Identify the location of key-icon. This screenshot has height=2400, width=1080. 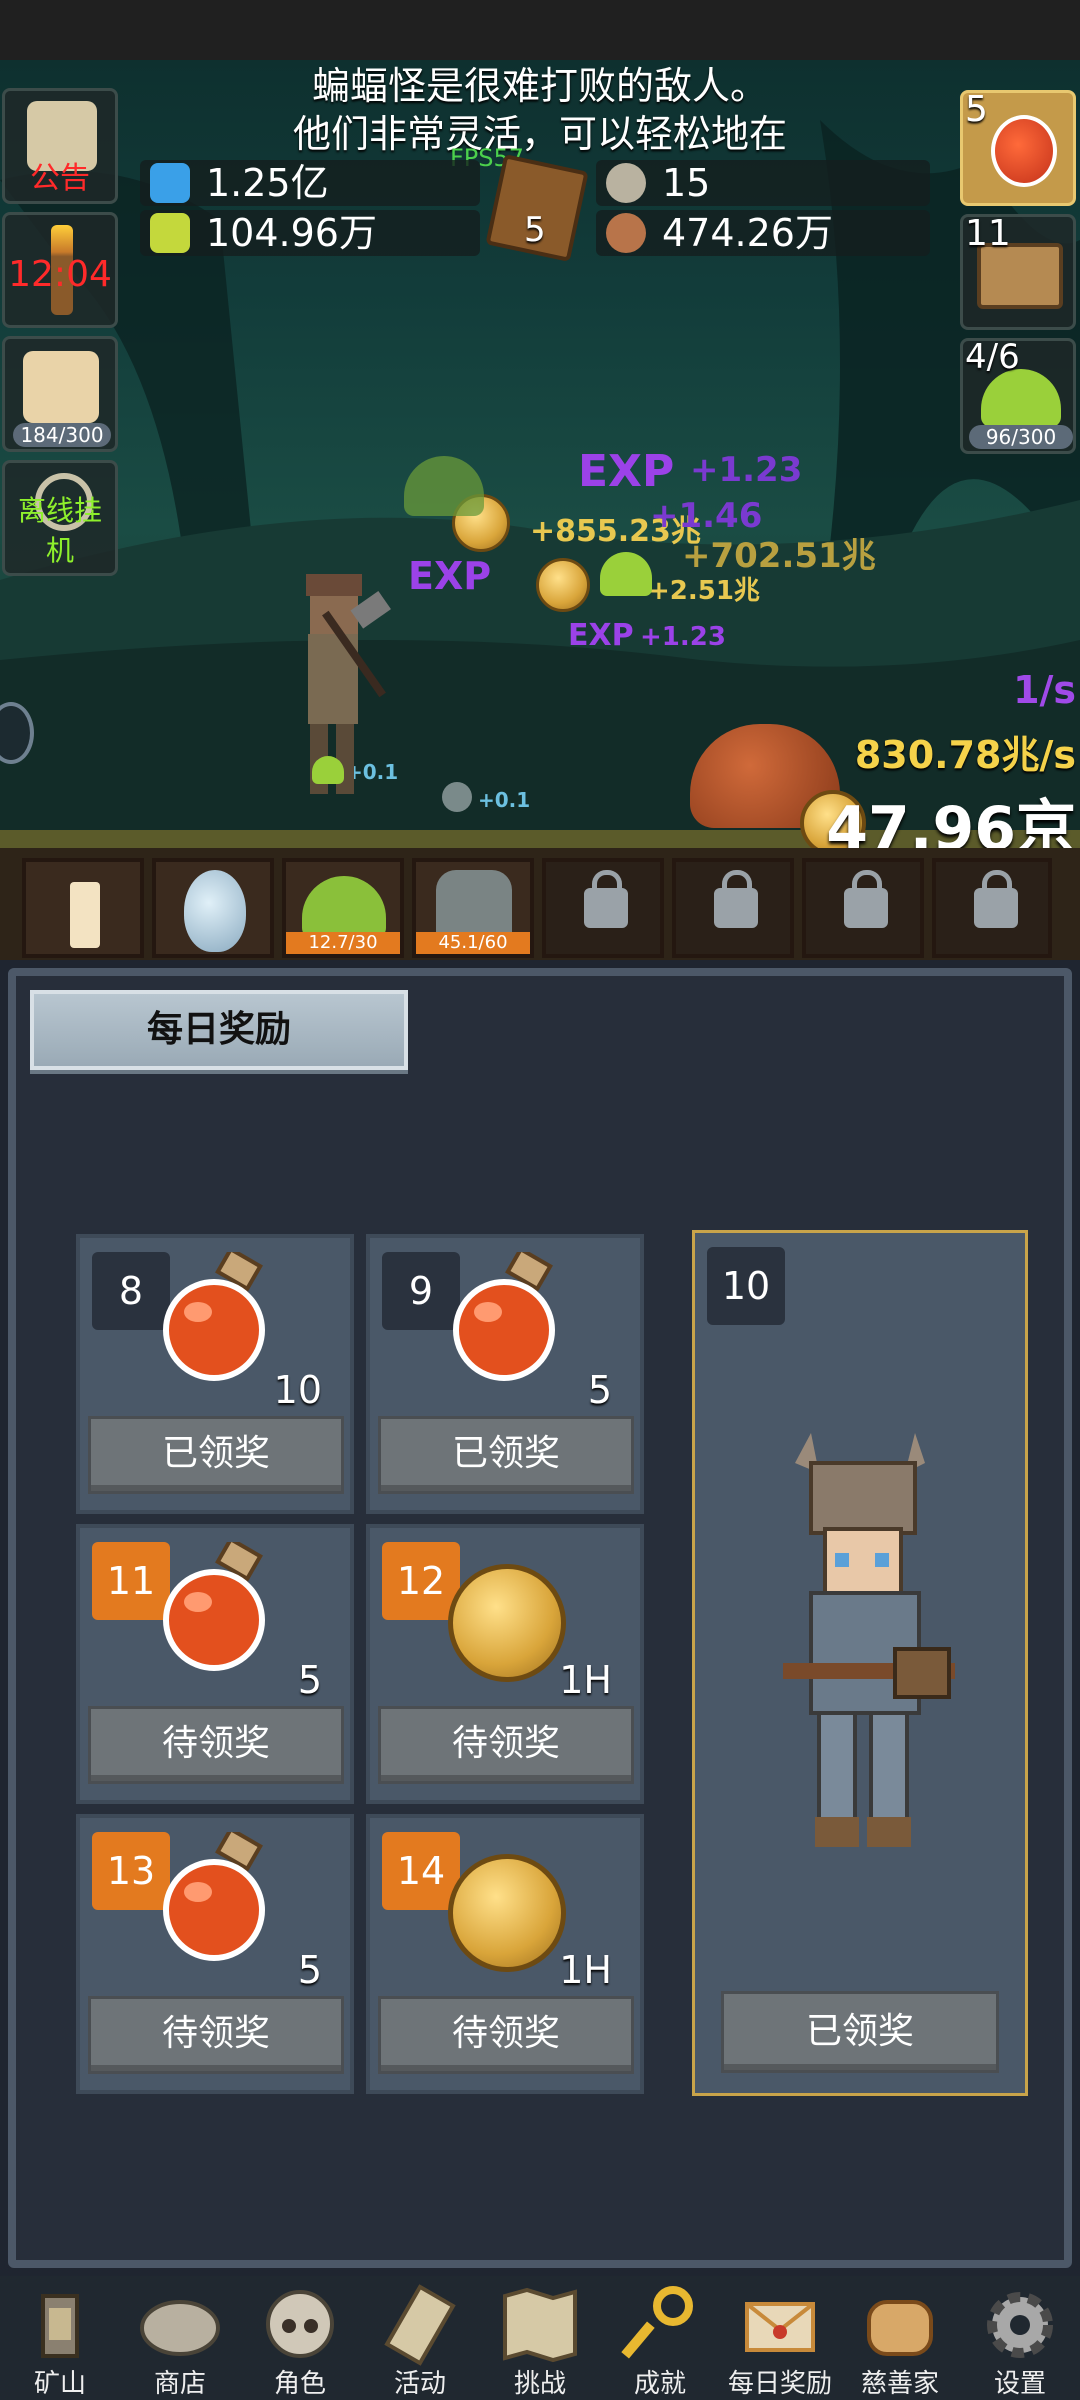
(657, 2322).